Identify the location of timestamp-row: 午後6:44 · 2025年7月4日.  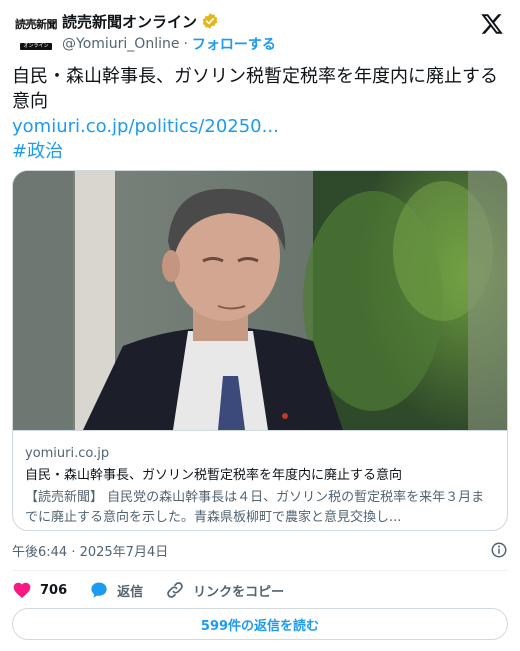
(260, 550).